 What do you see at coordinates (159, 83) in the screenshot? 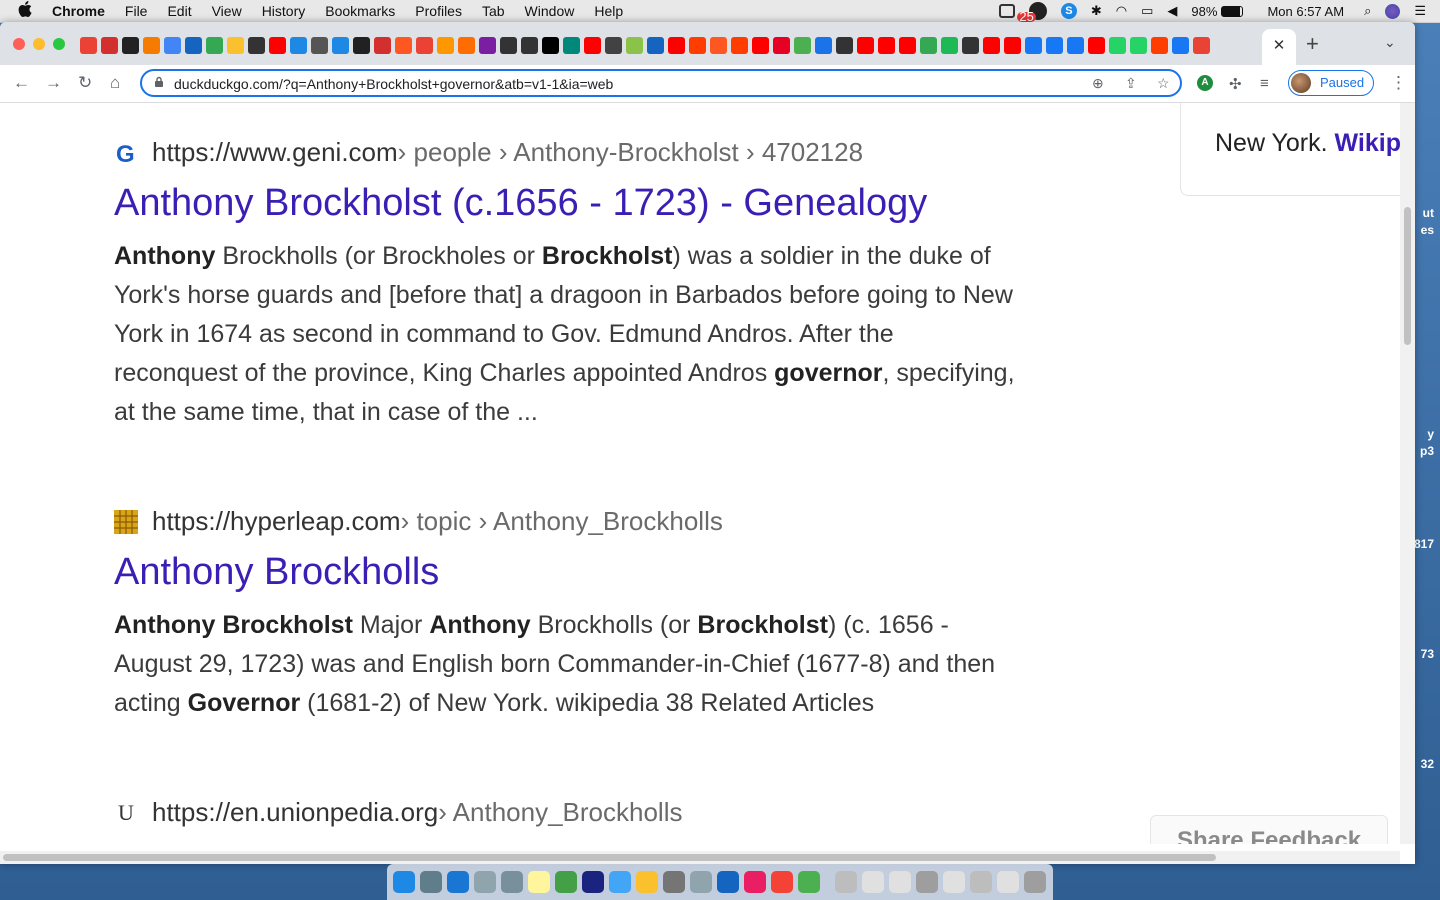
I see `lock-icon` at bounding box center [159, 83].